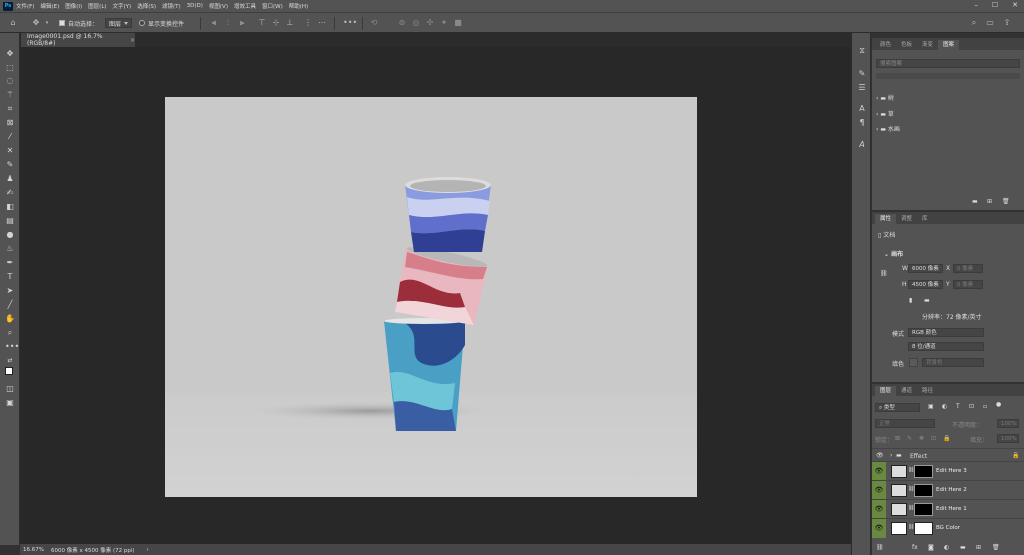 The image size is (1024, 555). Describe the element at coordinates (884, 273) in the screenshot. I see `link-icon: ⛓` at that location.